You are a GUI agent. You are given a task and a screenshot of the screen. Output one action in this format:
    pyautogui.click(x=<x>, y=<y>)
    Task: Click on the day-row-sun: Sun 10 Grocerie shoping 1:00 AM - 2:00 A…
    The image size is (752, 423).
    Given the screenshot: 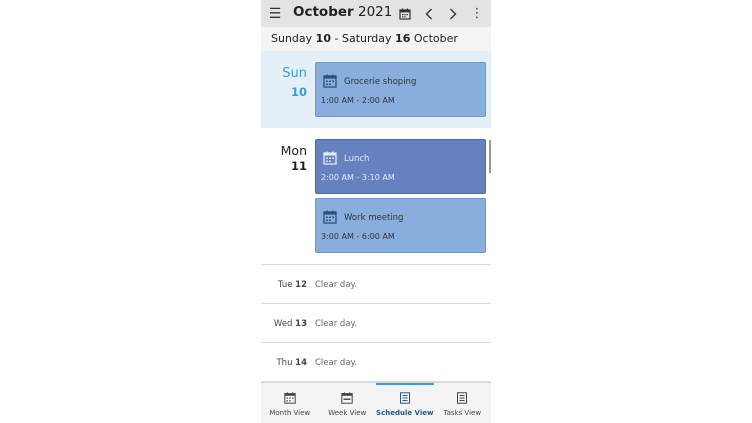 What is the action you would take?
    pyautogui.click(x=376, y=89)
    